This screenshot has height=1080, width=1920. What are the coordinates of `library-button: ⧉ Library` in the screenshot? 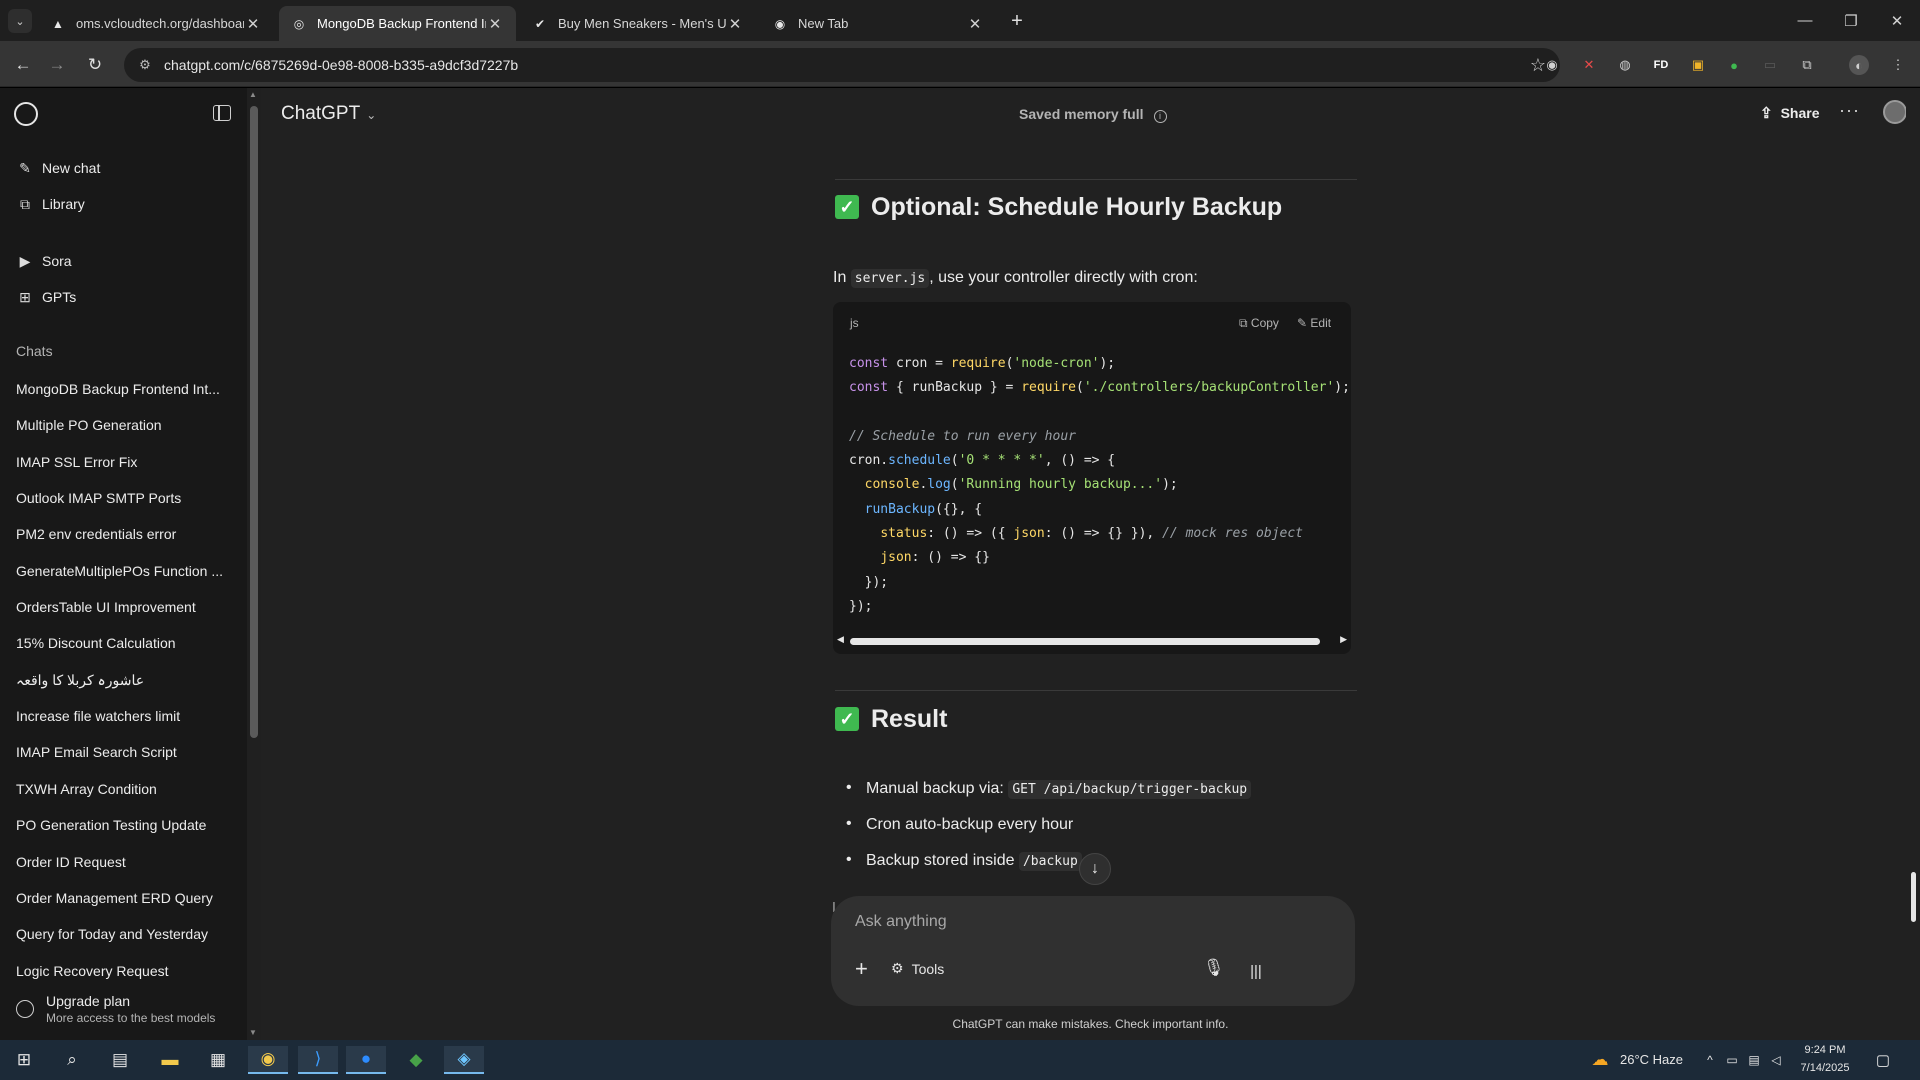 It's located at (50, 204).